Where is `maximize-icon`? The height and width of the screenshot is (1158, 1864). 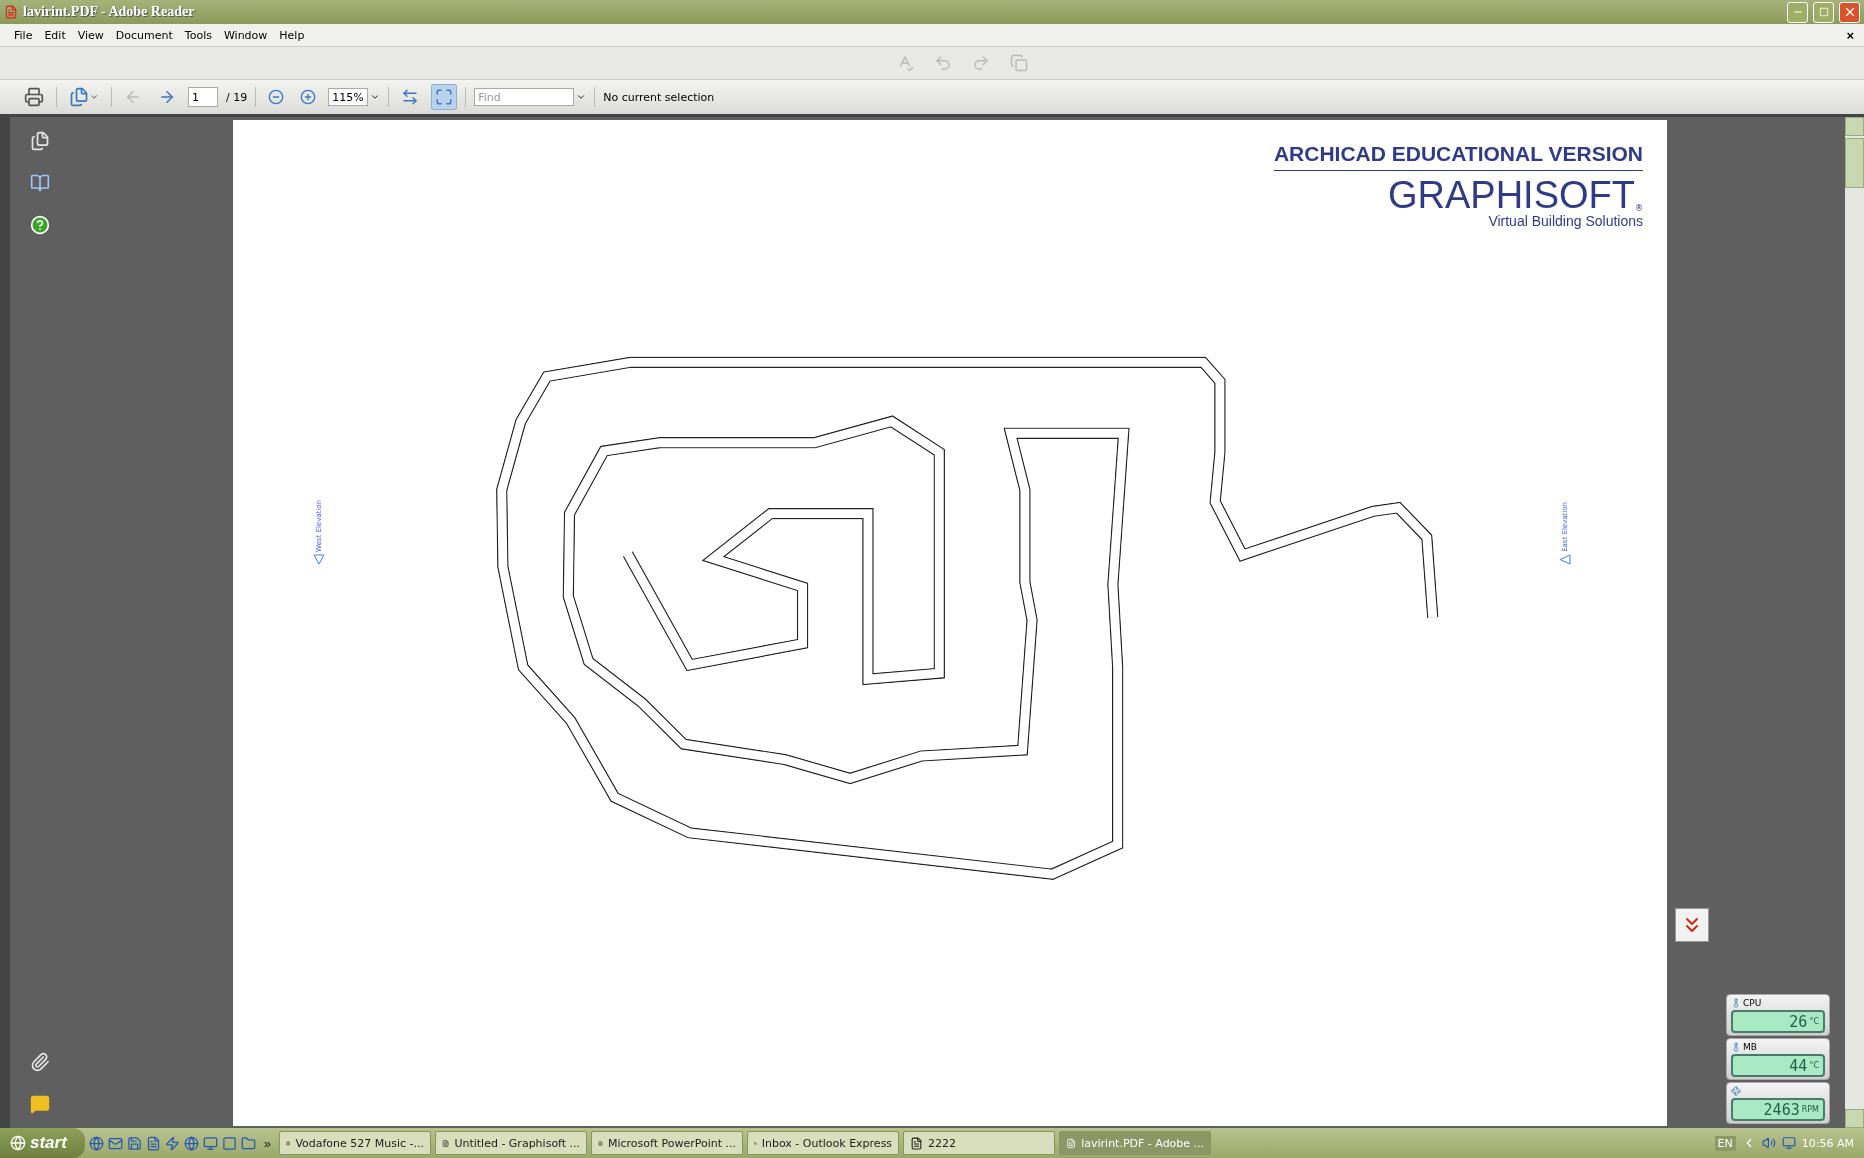
maximize-icon is located at coordinates (1823, 12).